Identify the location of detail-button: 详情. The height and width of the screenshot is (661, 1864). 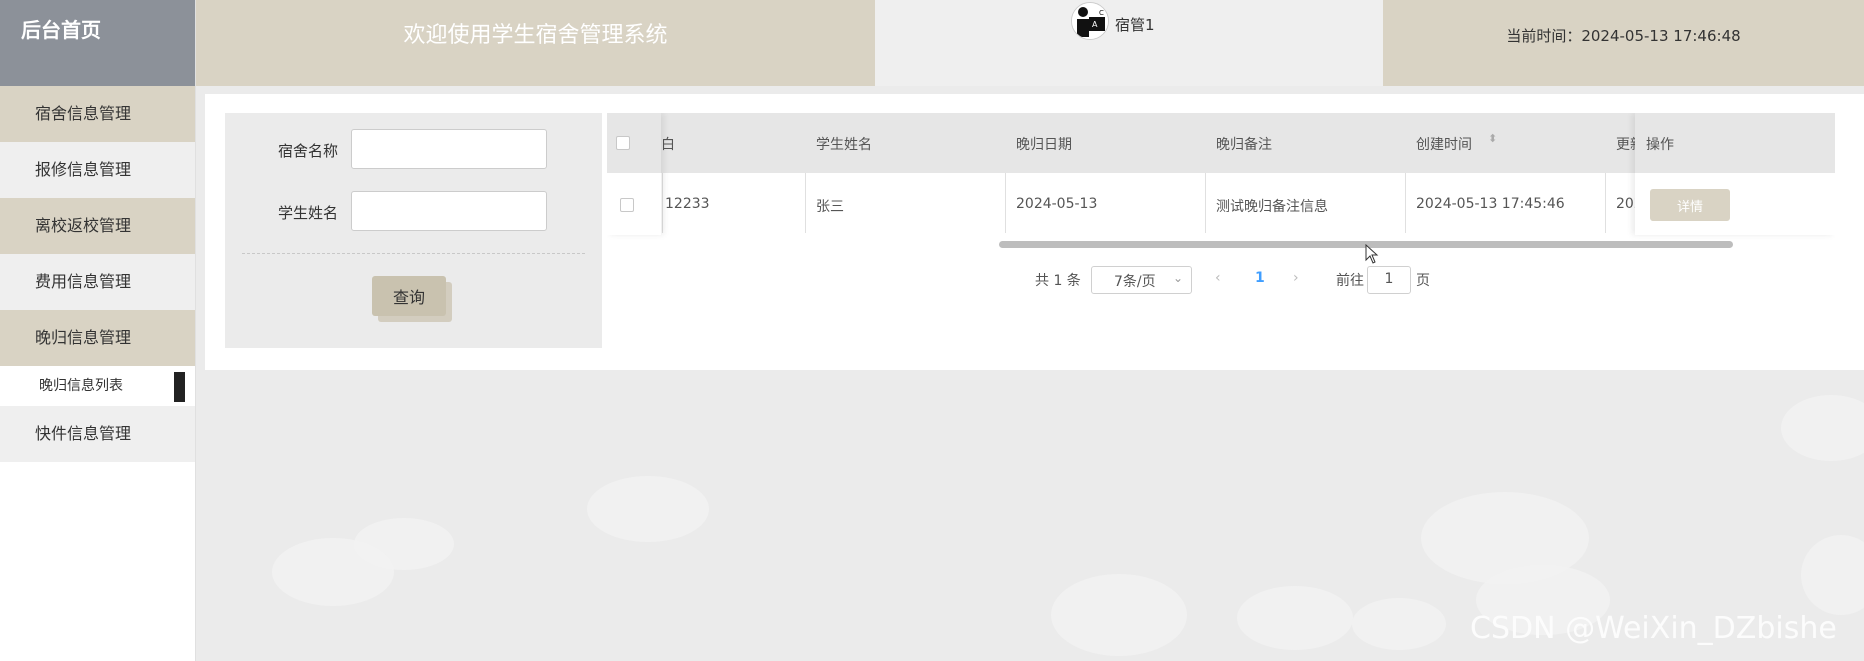
(1690, 205).